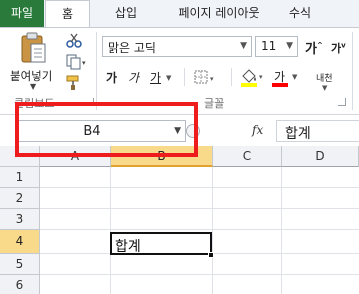 The width and height of the screenshot is (359, 294). I want to click on font-color-bar, so click(280, 85).